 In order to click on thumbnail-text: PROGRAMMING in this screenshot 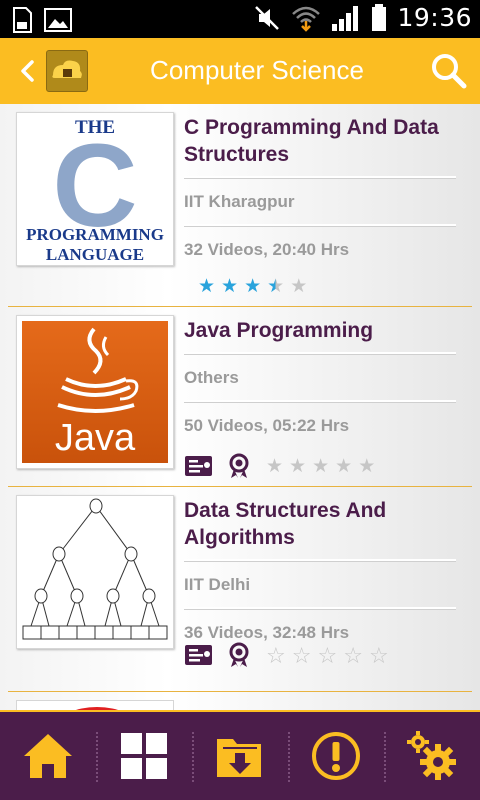, I will do `click(95, 234)`.